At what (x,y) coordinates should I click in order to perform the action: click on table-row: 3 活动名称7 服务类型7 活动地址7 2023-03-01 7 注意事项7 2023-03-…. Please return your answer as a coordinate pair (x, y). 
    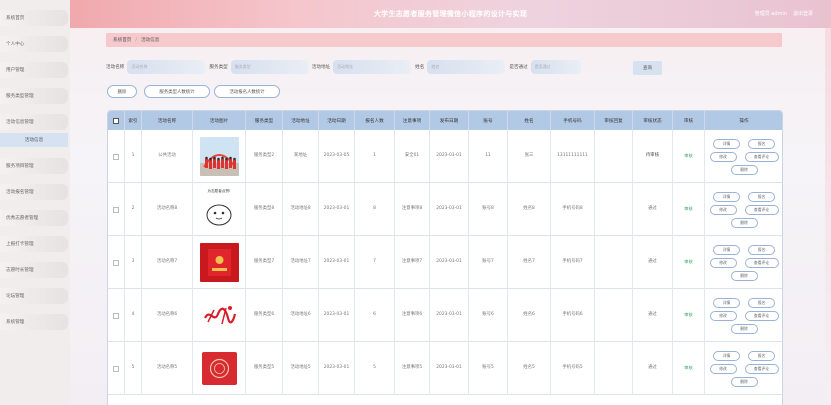
    Looking at the image, I should click on (445, 262).